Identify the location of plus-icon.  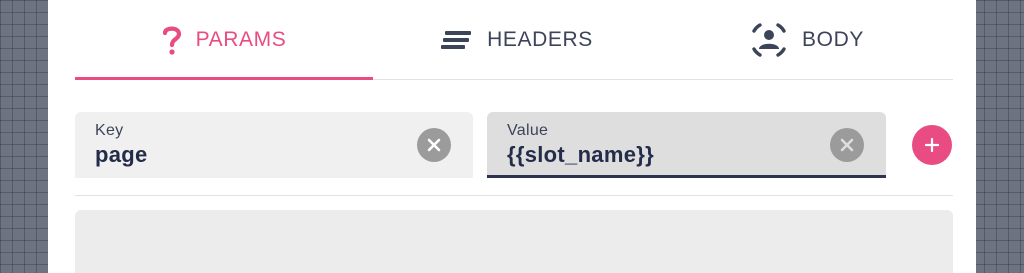
(932, 145).